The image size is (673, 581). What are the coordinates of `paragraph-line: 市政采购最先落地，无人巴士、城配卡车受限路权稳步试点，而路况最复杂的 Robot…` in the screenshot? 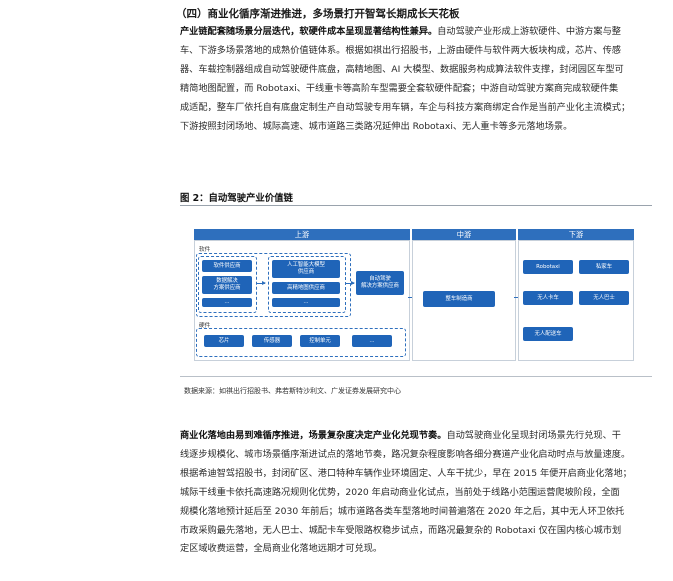 It's located at (401, 530).